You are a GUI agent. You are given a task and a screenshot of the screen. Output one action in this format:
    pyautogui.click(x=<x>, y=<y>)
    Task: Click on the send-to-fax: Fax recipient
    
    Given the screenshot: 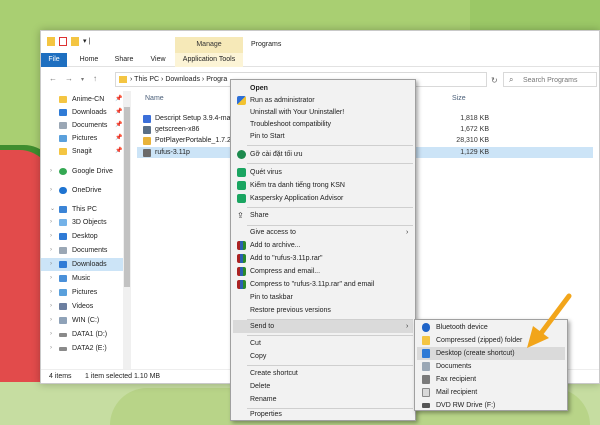 What is the action you would take?
    pyautogui.click(x=491, y=379)
    